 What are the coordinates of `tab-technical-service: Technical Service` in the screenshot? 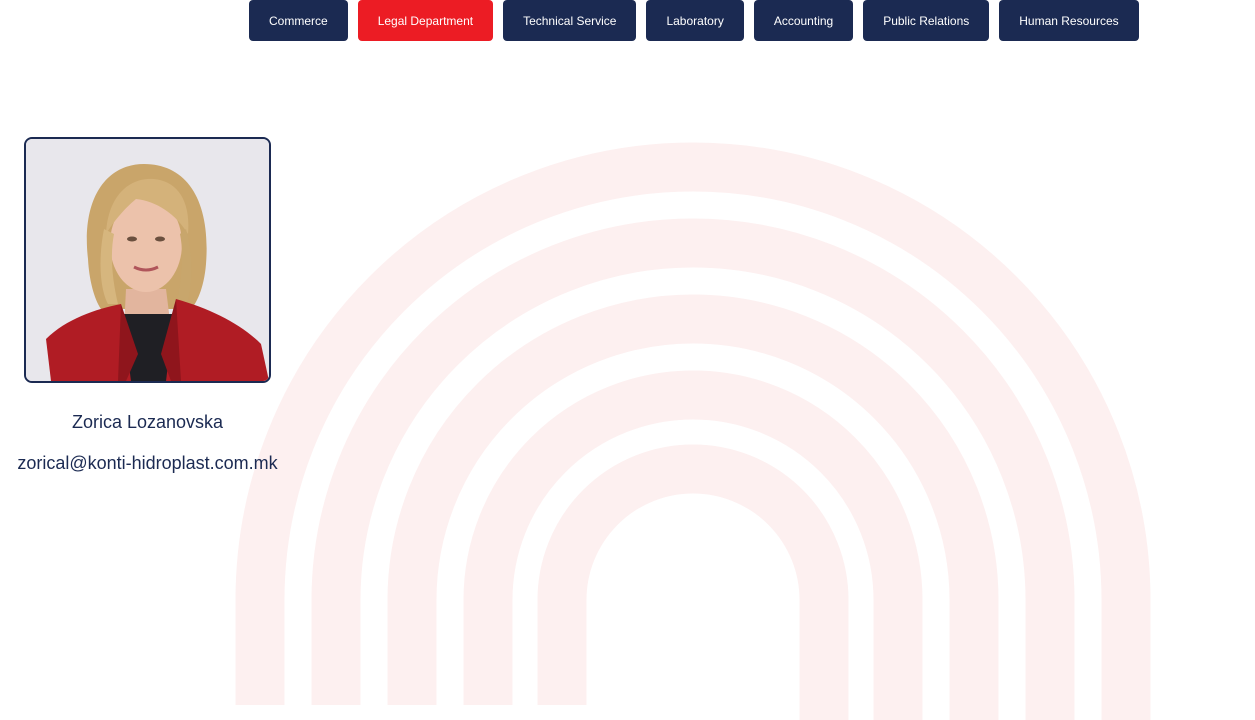 It's located at (570, 20).